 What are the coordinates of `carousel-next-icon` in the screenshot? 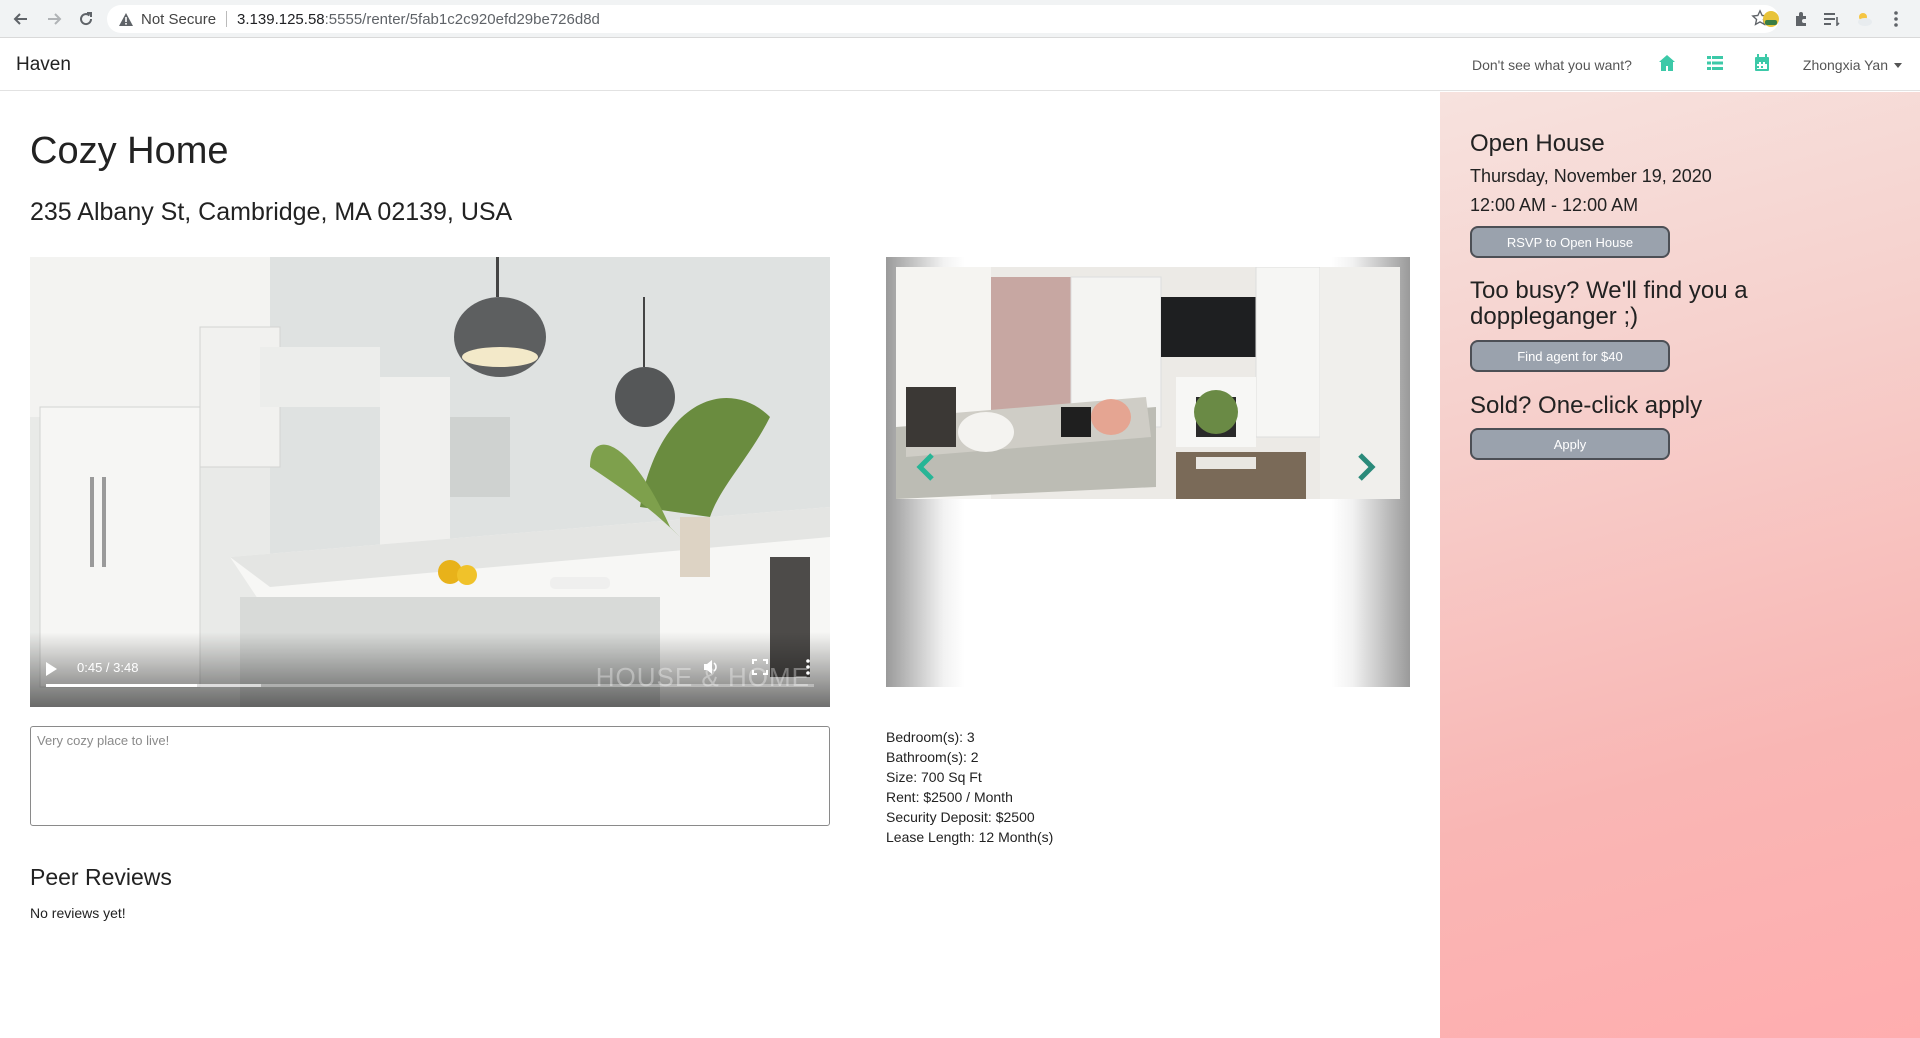 It's located at (1368, 467).